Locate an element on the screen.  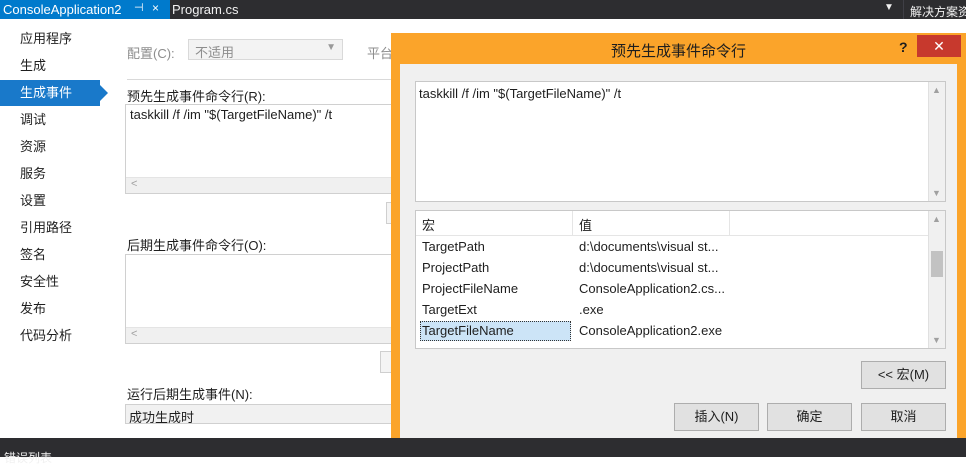
tab-label: ConsoleApplication2 is located at coordinates (62, 9).